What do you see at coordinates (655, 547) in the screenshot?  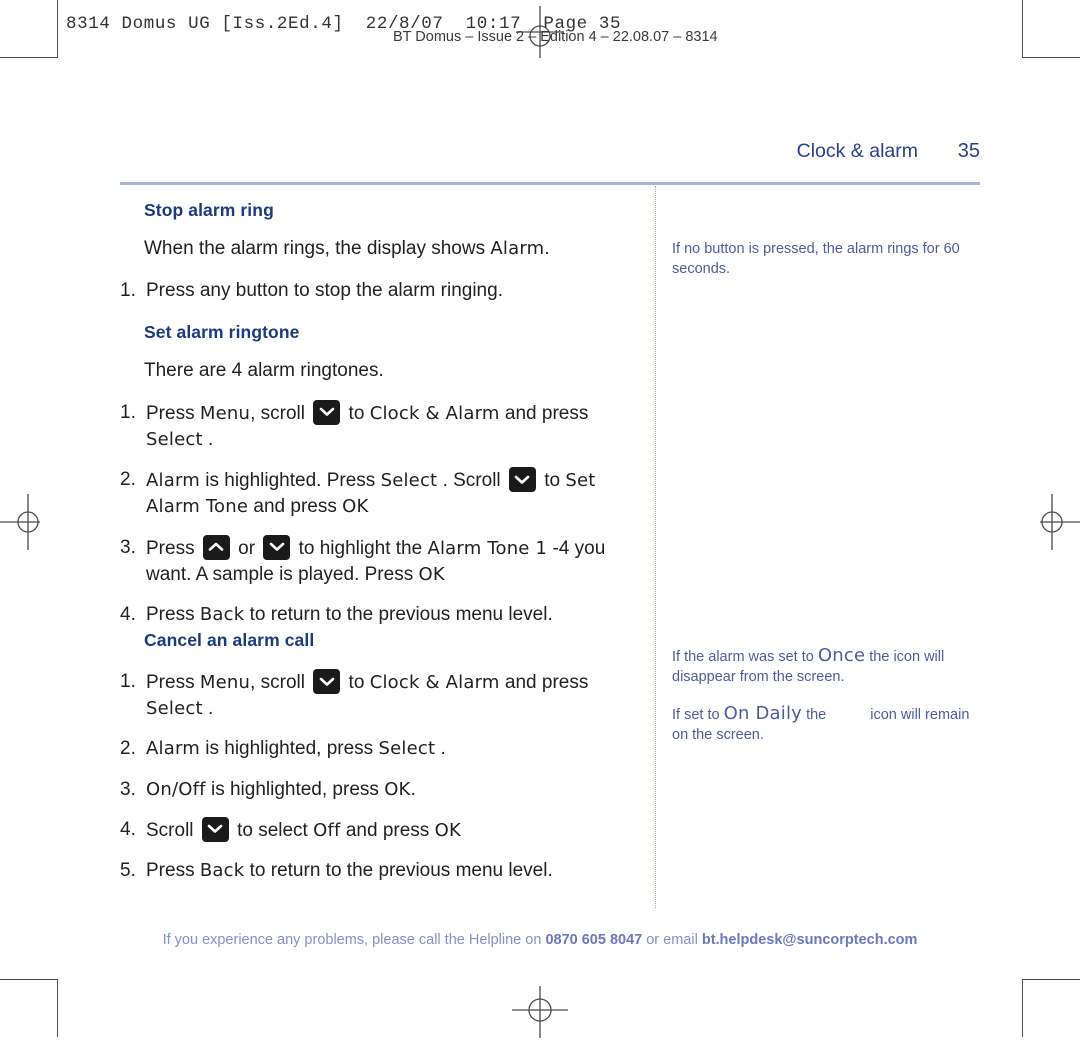 I see `column-divider` at bounding box center [655, 547].